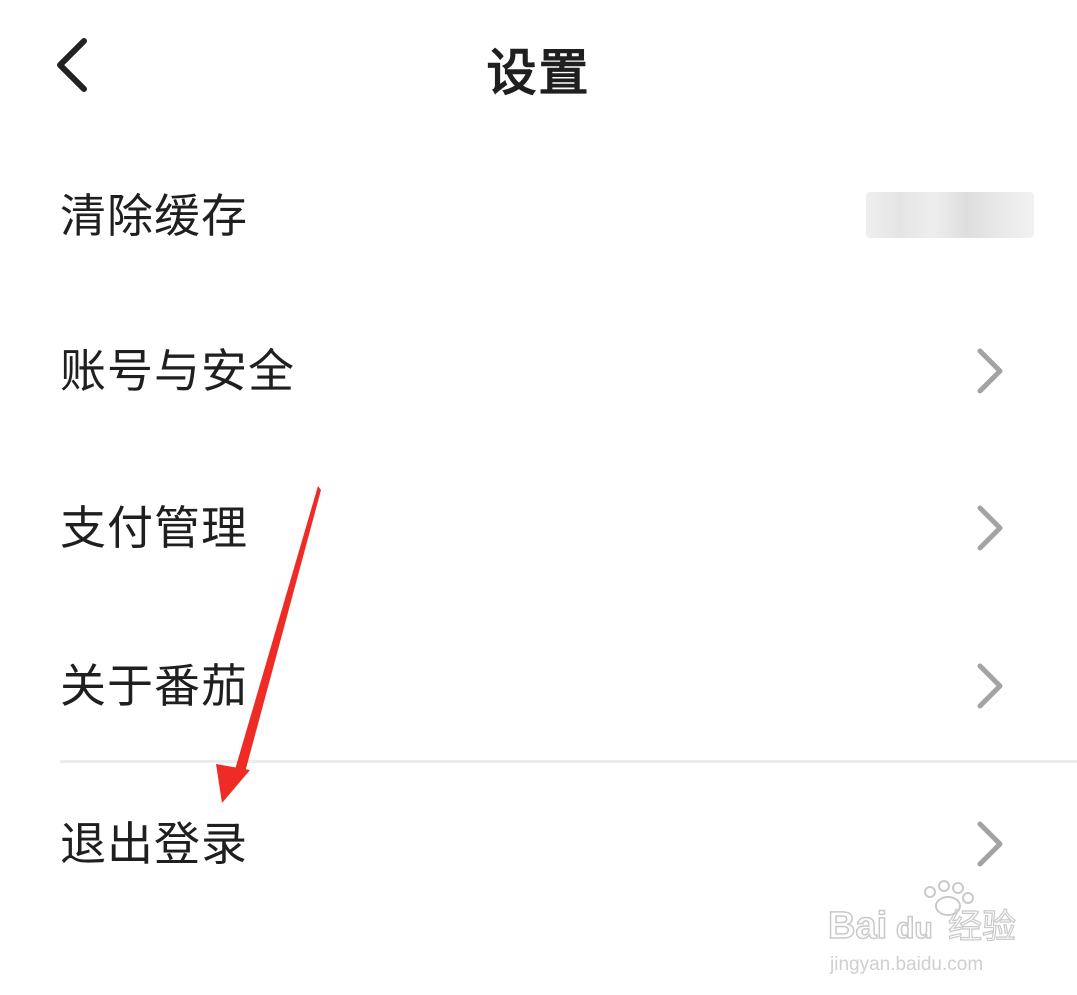 This screenshot has width=1077, height=995. I want to click on page-title: 设置, so click(538, 73).